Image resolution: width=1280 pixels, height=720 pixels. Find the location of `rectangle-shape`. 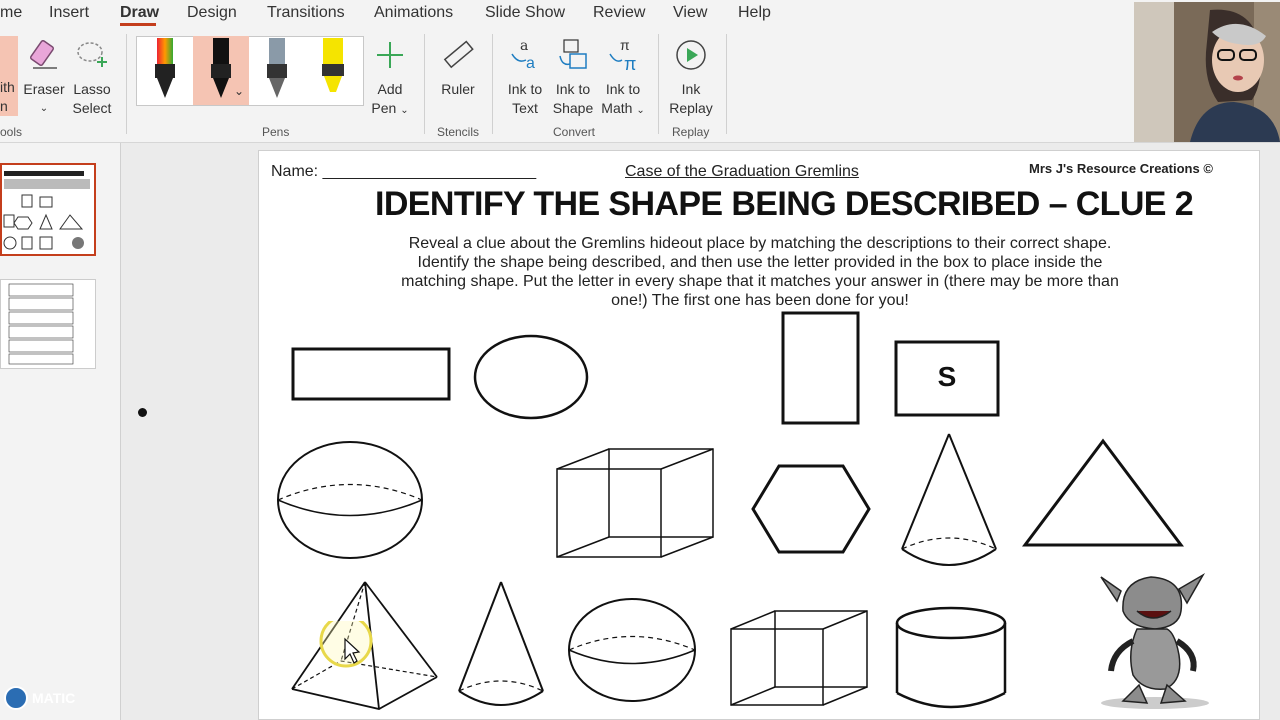

rectangle-shape is located at coordinates (371, 374).